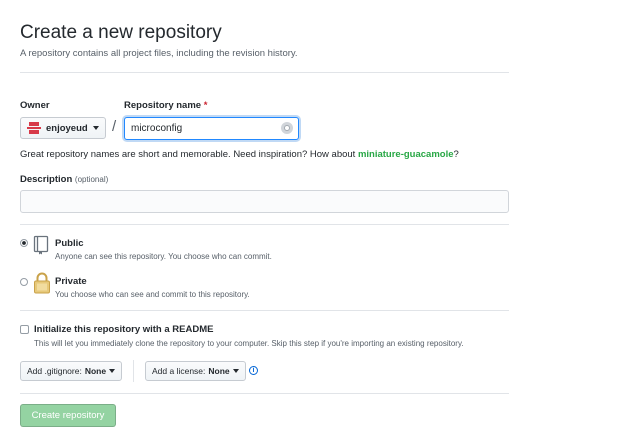  Describe the element at coordinates (211, 128) in the screenshot. I see `repo-name-input` at that location.